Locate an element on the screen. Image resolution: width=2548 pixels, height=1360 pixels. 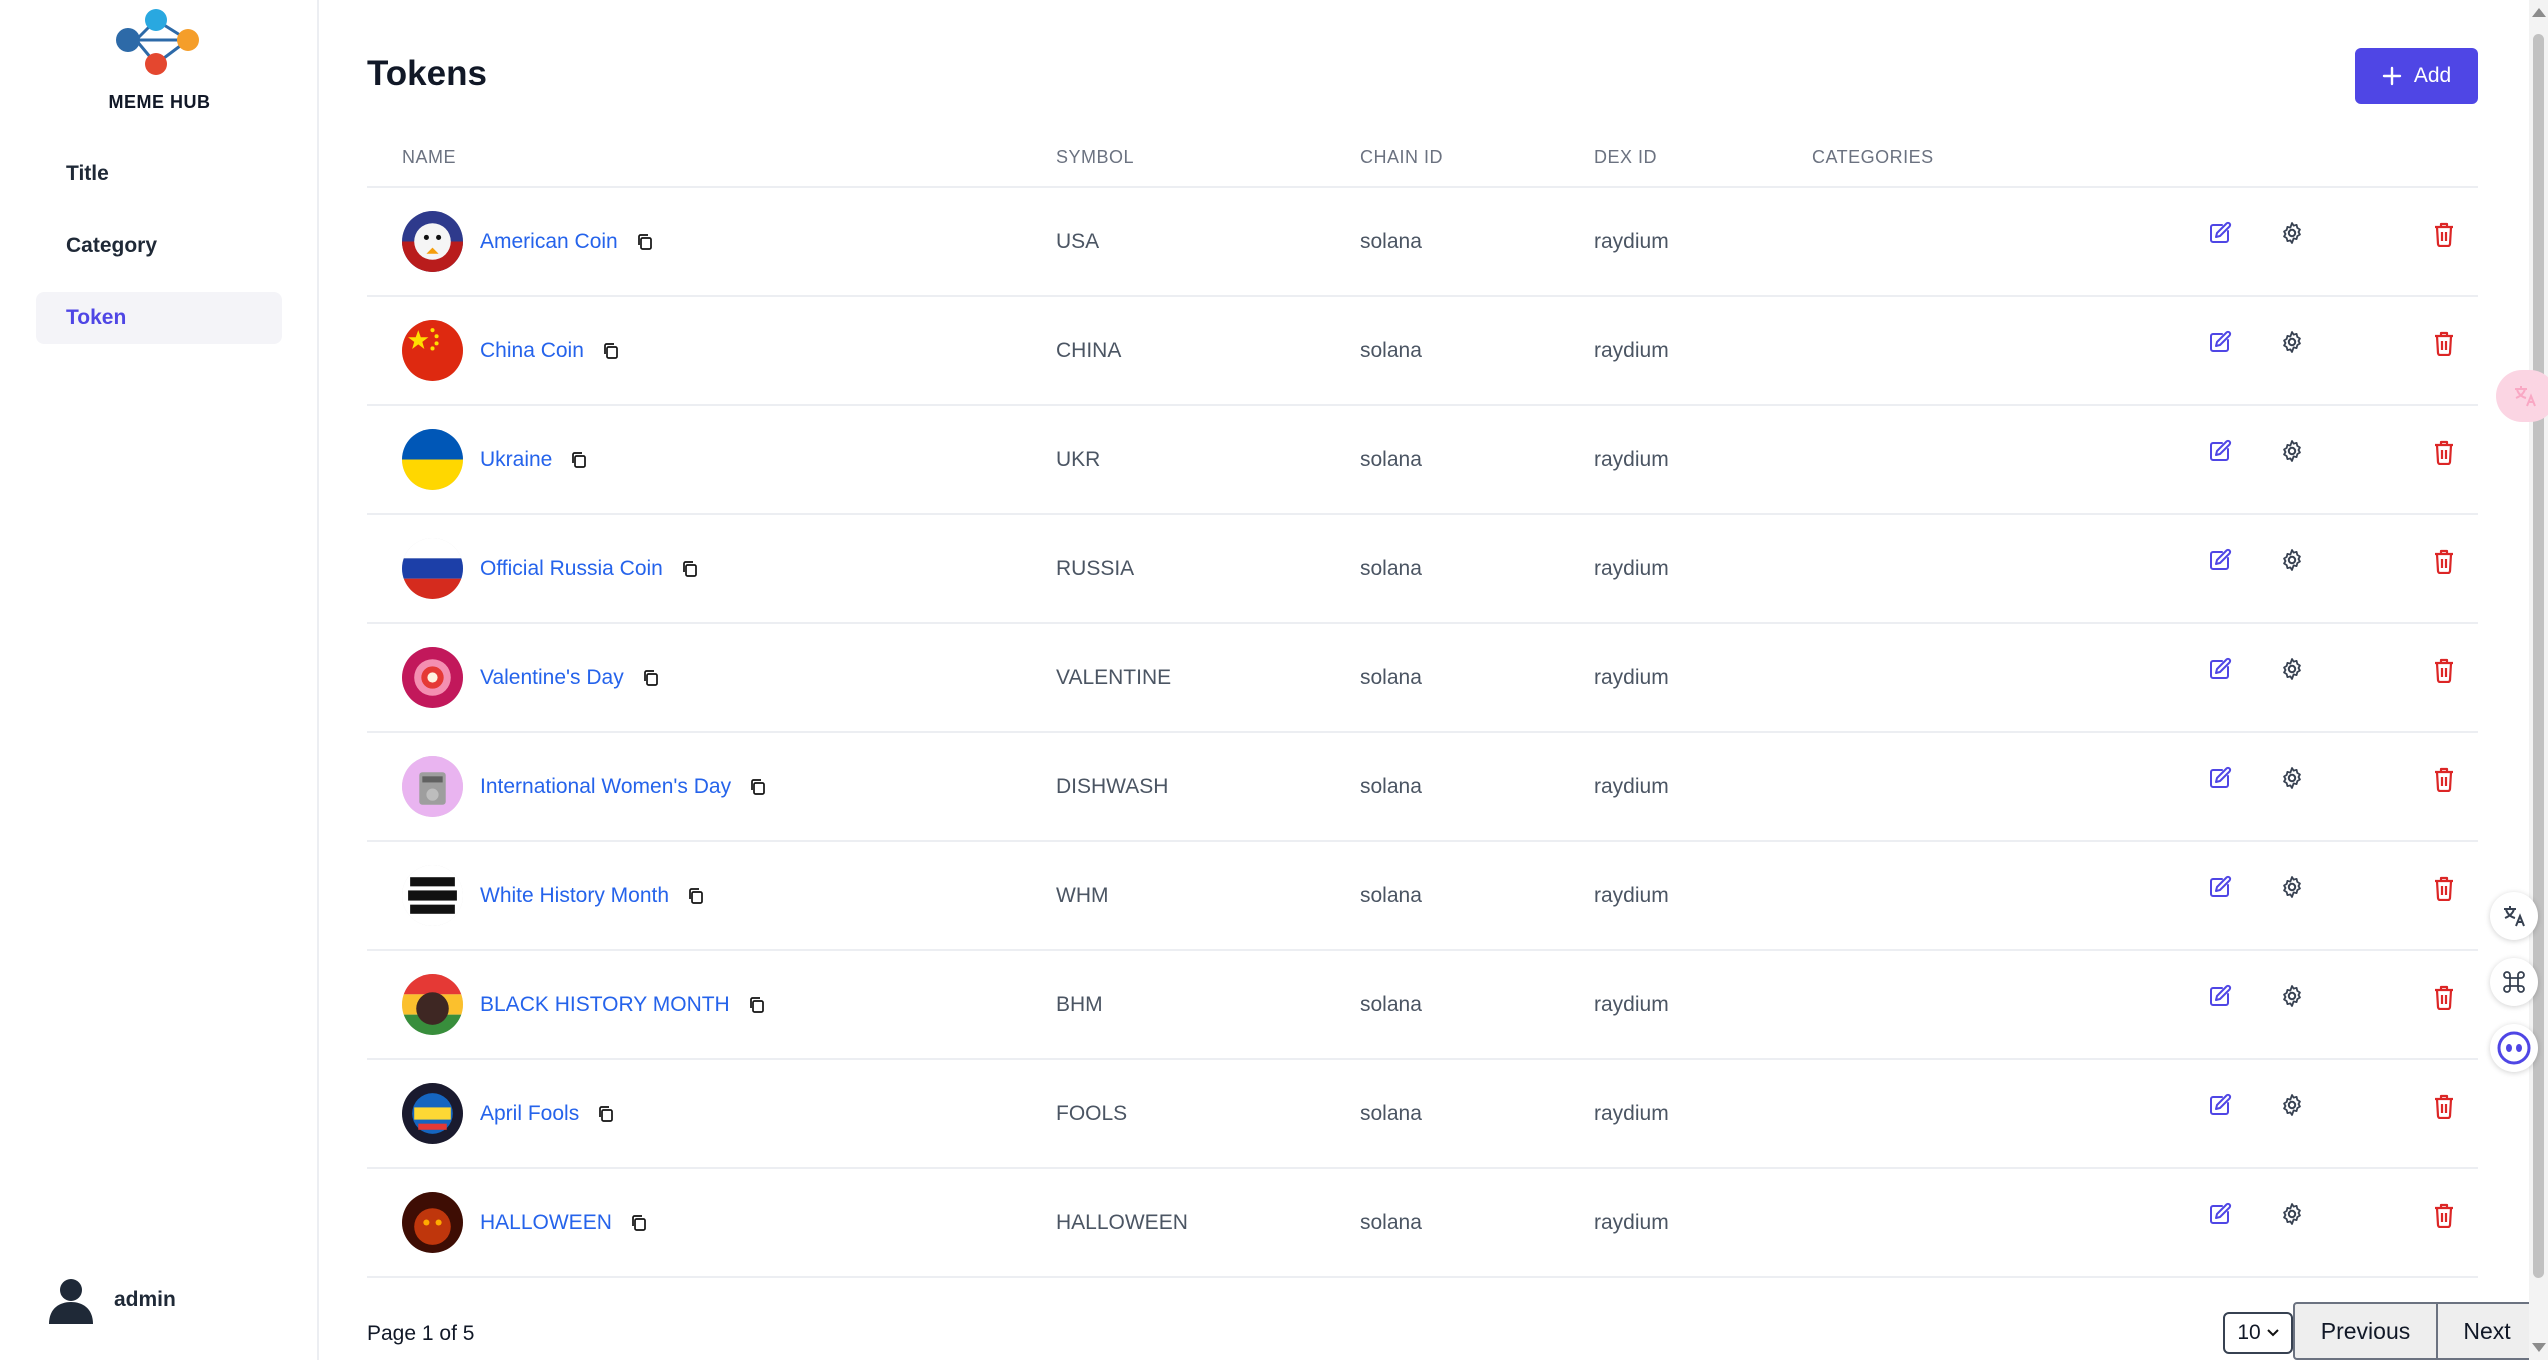
name-cell: White History Month is located at coordinates (553, 895).